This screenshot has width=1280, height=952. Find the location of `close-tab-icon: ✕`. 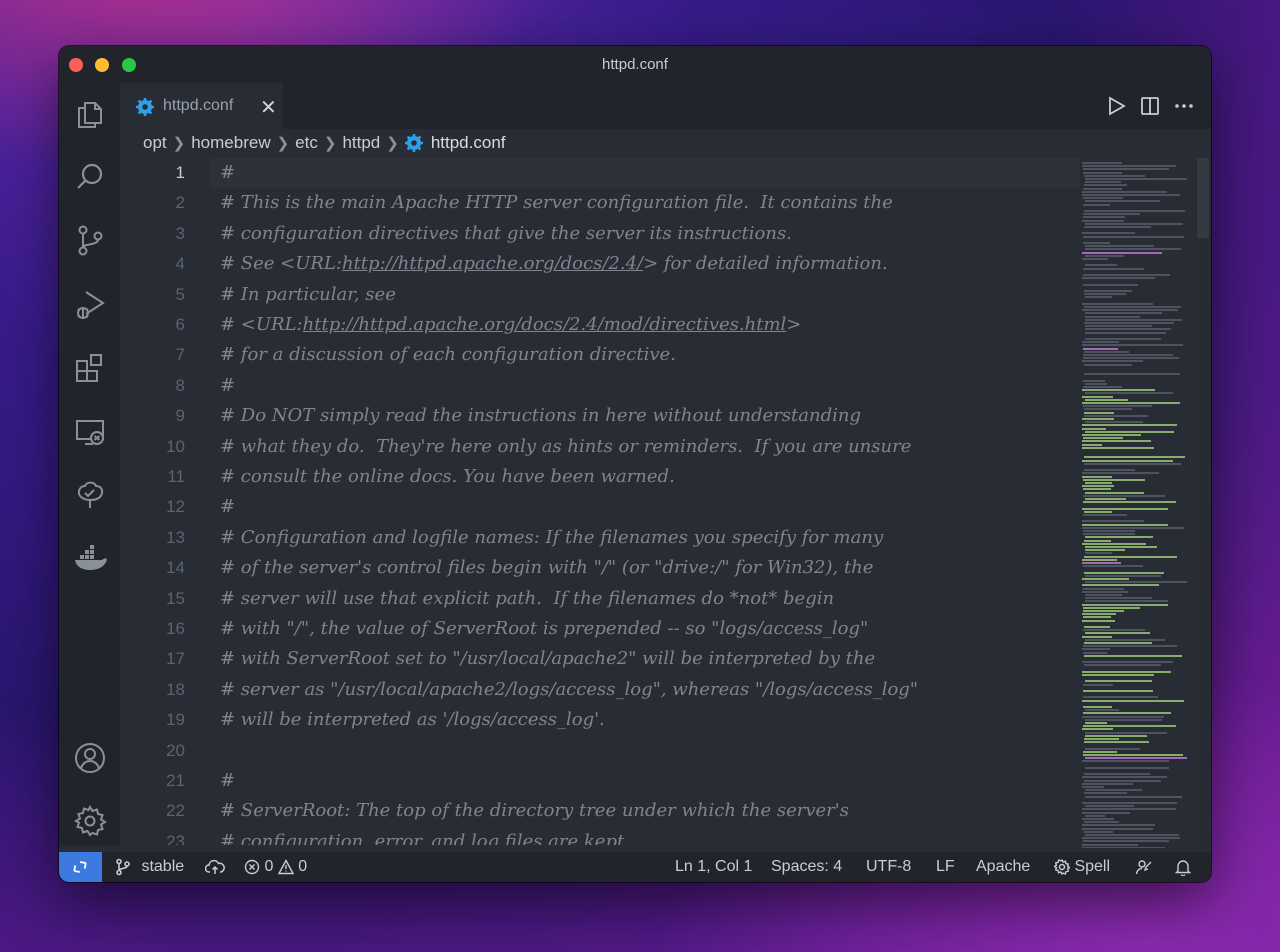

close-tab-icon: ✕ is located at coordinates (268, 107).